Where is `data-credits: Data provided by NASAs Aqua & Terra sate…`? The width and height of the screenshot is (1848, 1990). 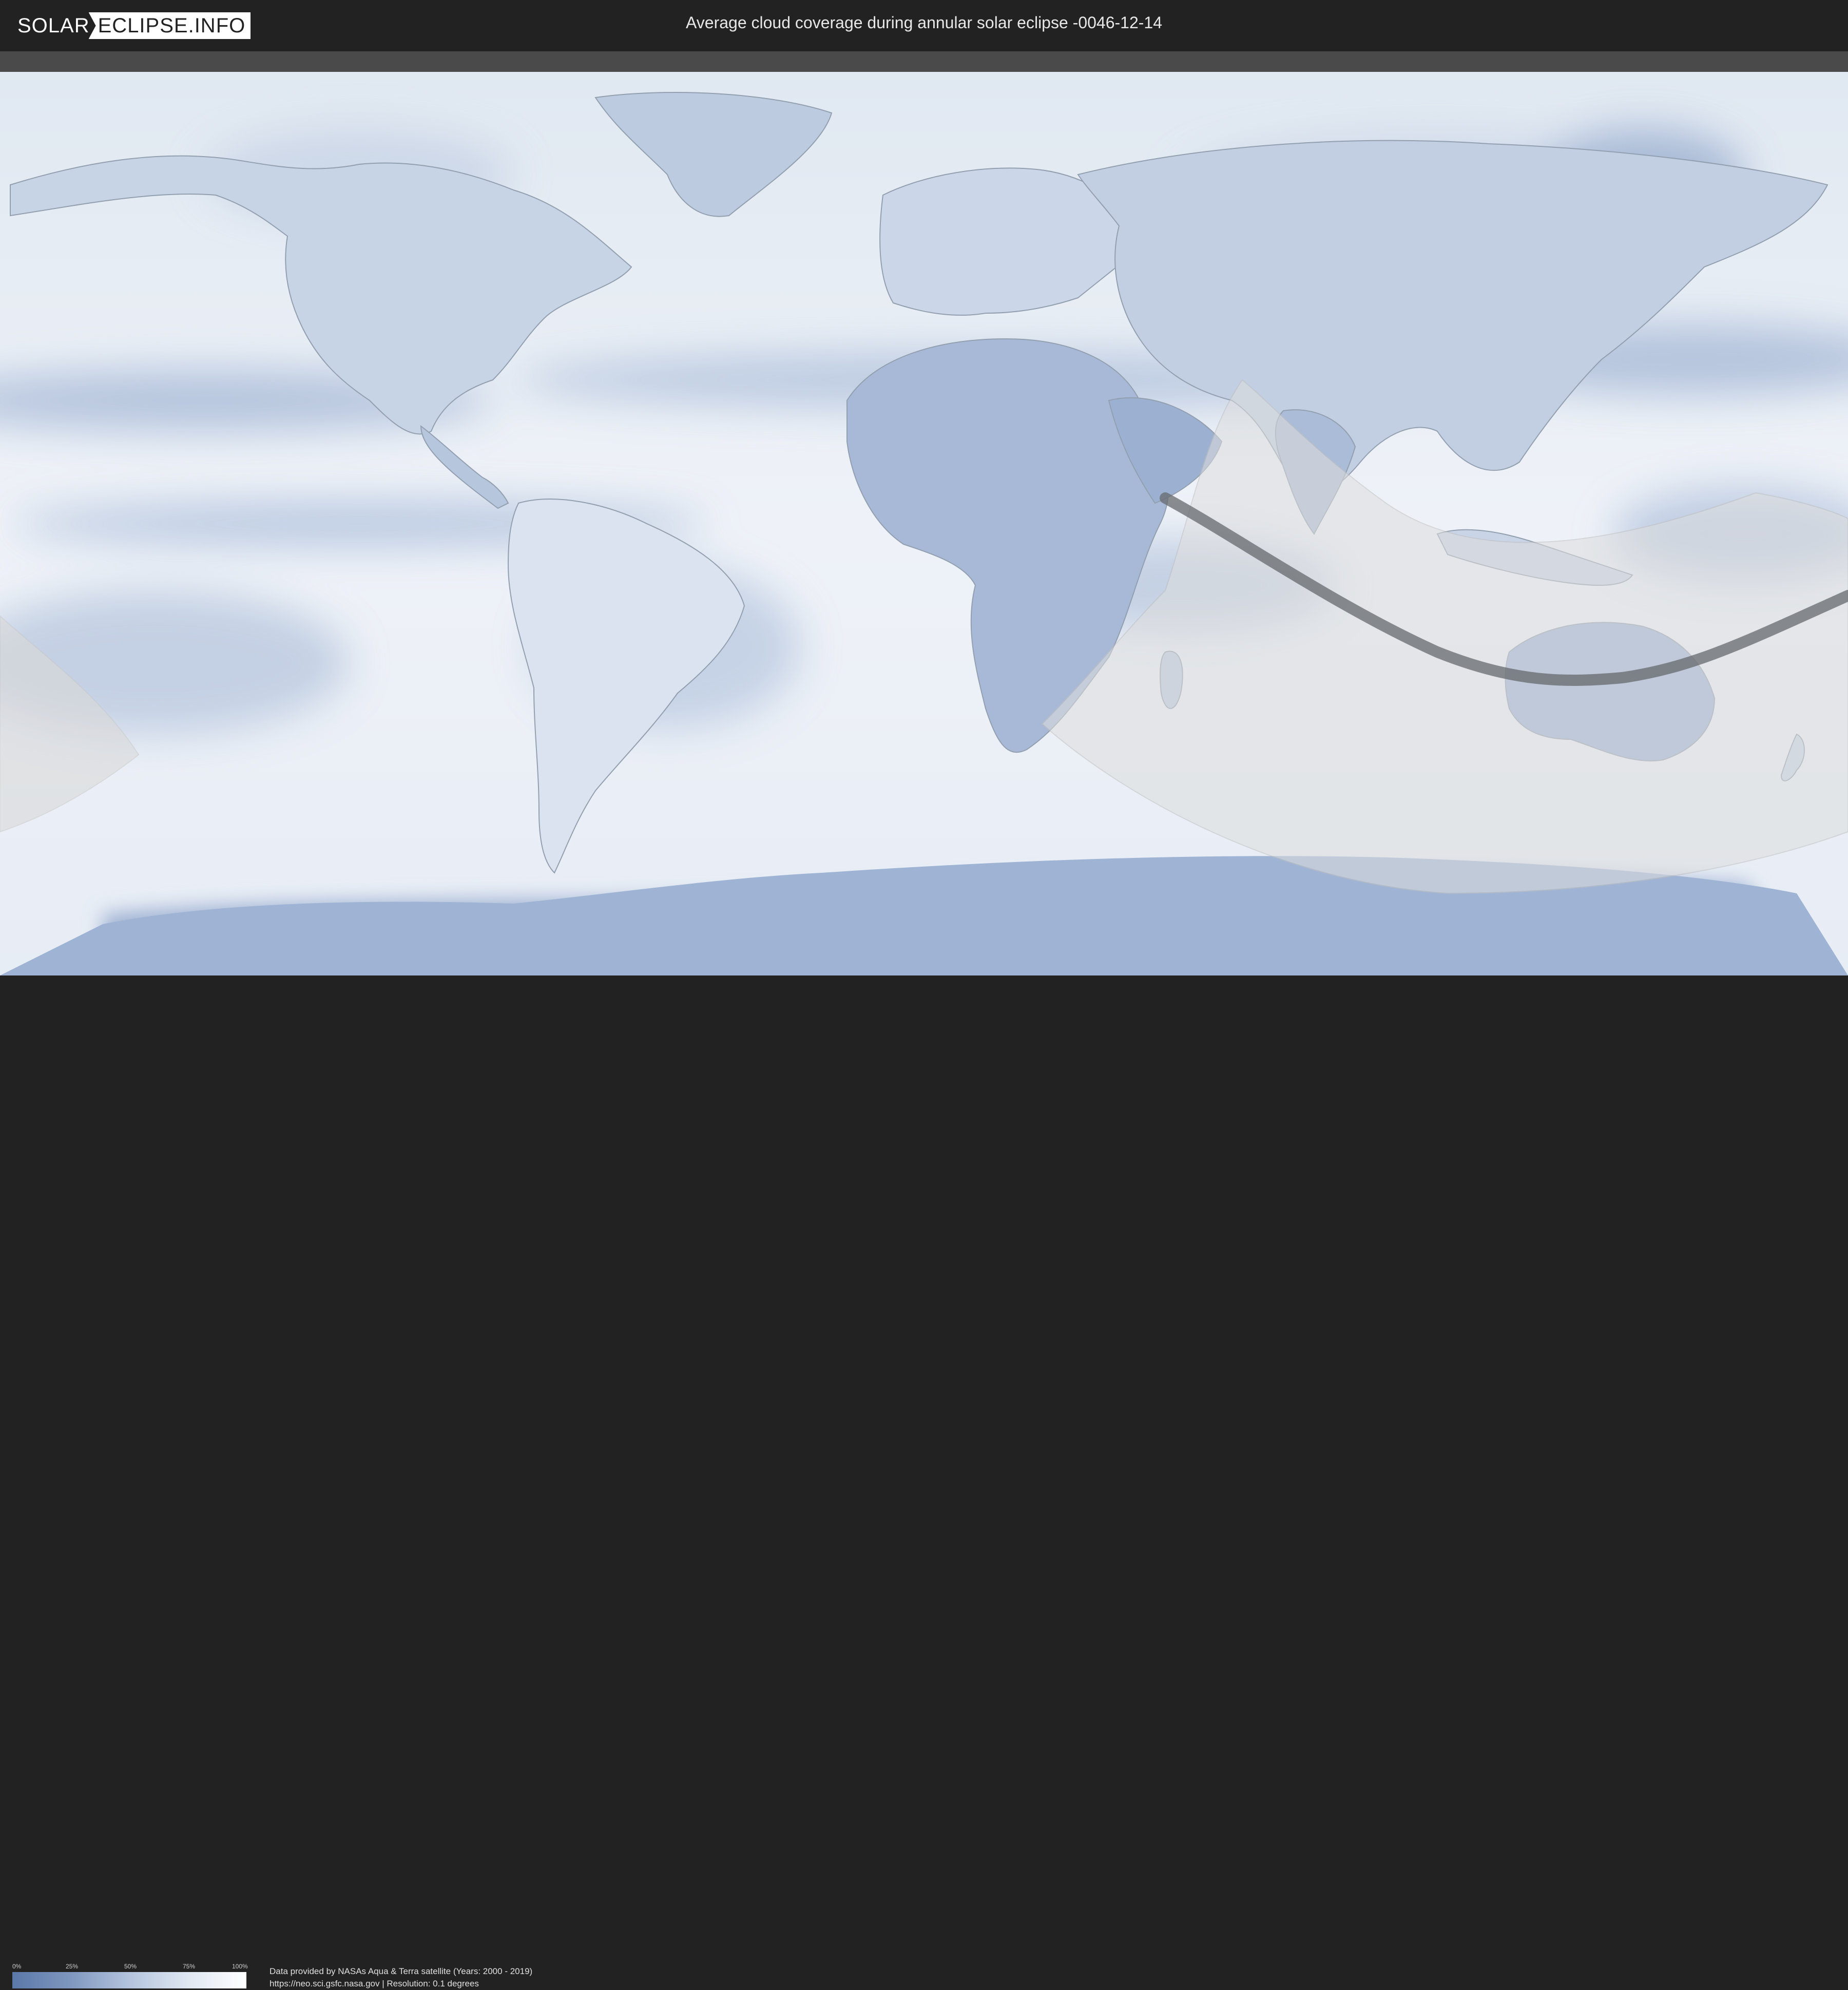
data-credits: Data provided by NASAs Aqua & Terra sate… is located at coordinates (401, 1977).